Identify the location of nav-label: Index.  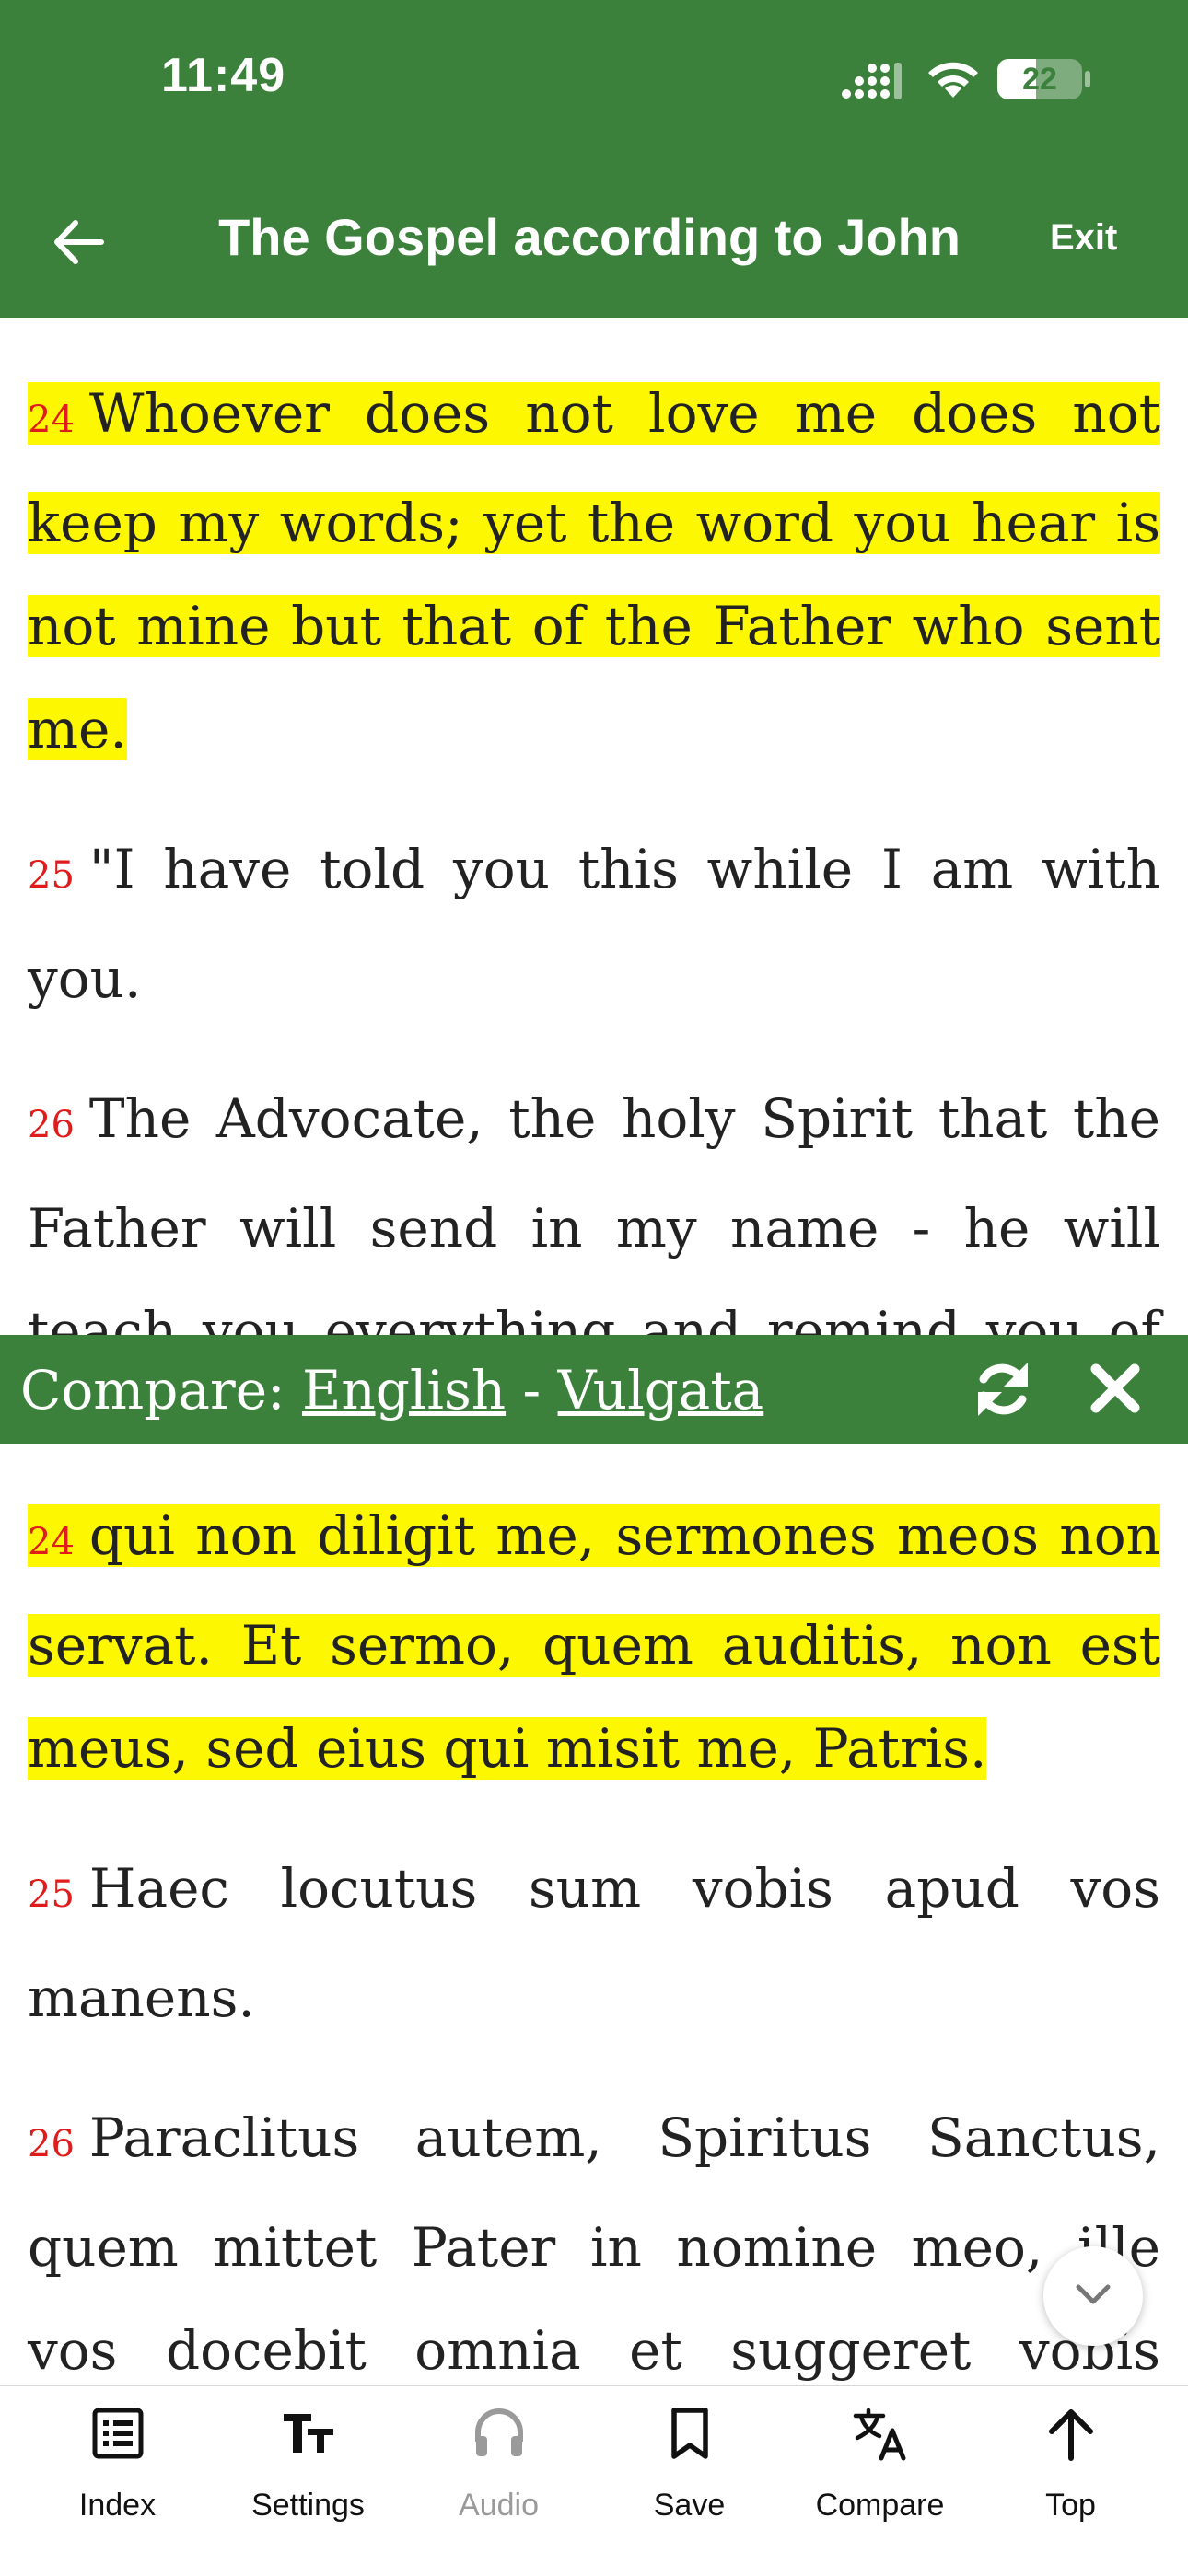
(117, 2505).